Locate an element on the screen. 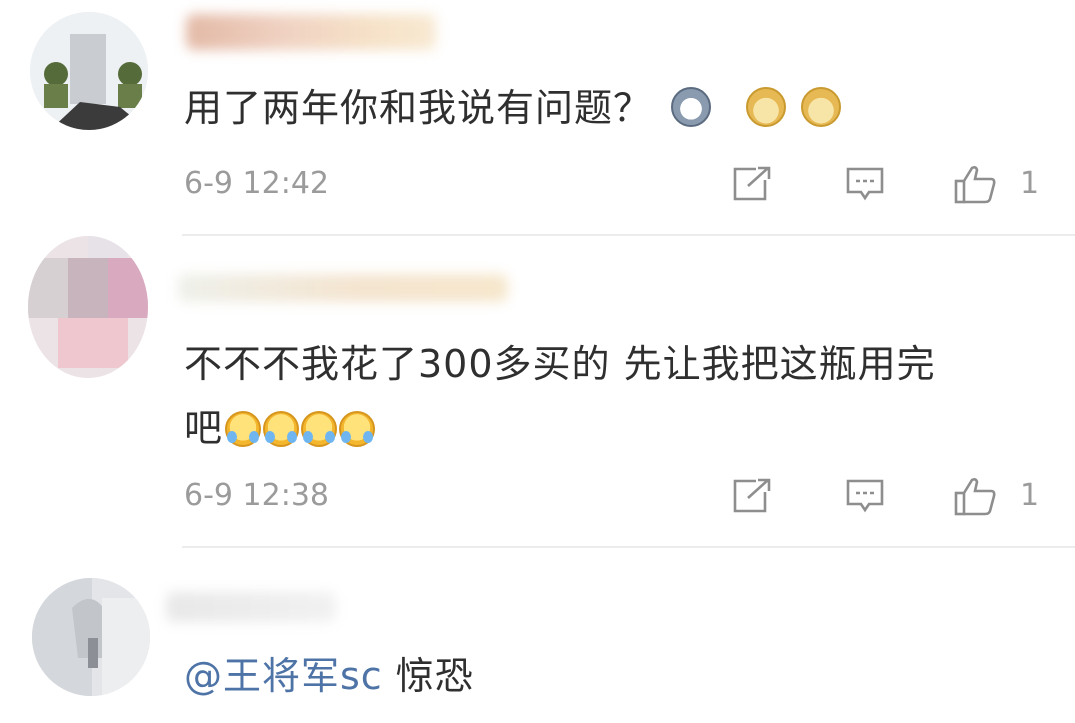  comment-time: 6-9 12:42 is located at coordinates (256, 183).